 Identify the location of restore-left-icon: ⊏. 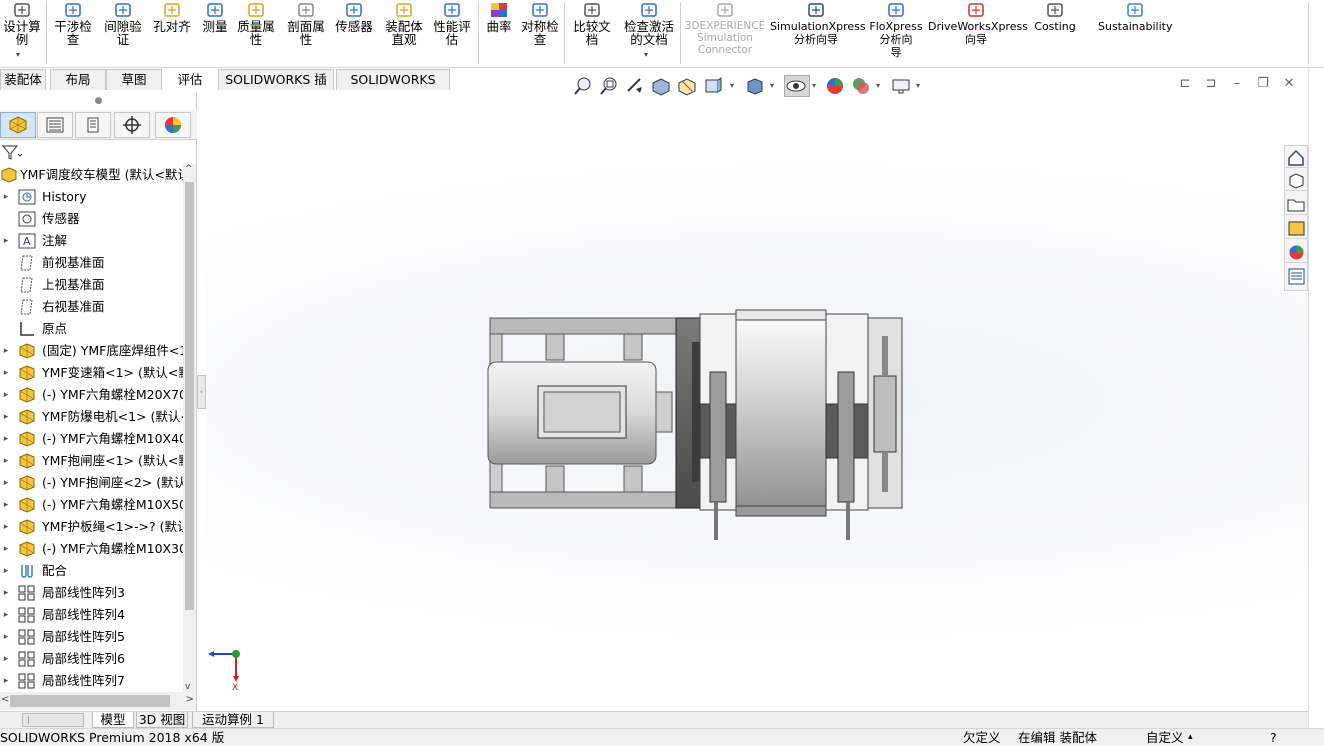
(1185, 85).